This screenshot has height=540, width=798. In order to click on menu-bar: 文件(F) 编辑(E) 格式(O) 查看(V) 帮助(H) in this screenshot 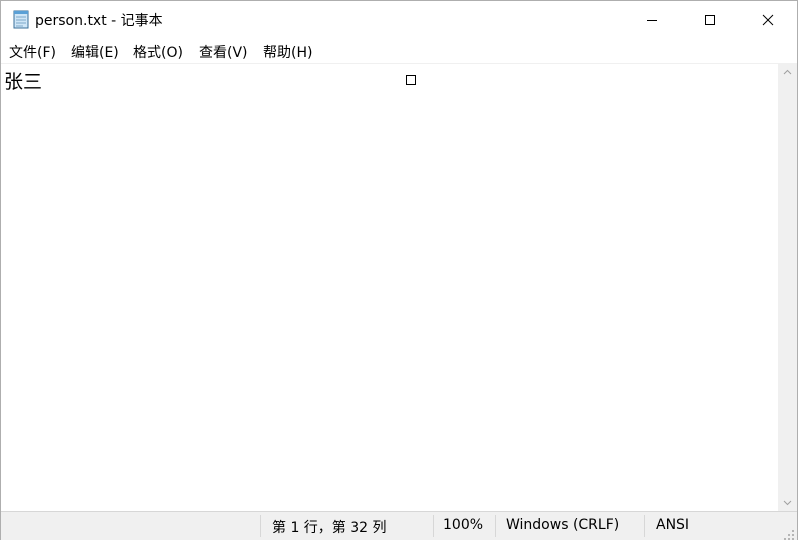, I will do `click(399, 51)`.